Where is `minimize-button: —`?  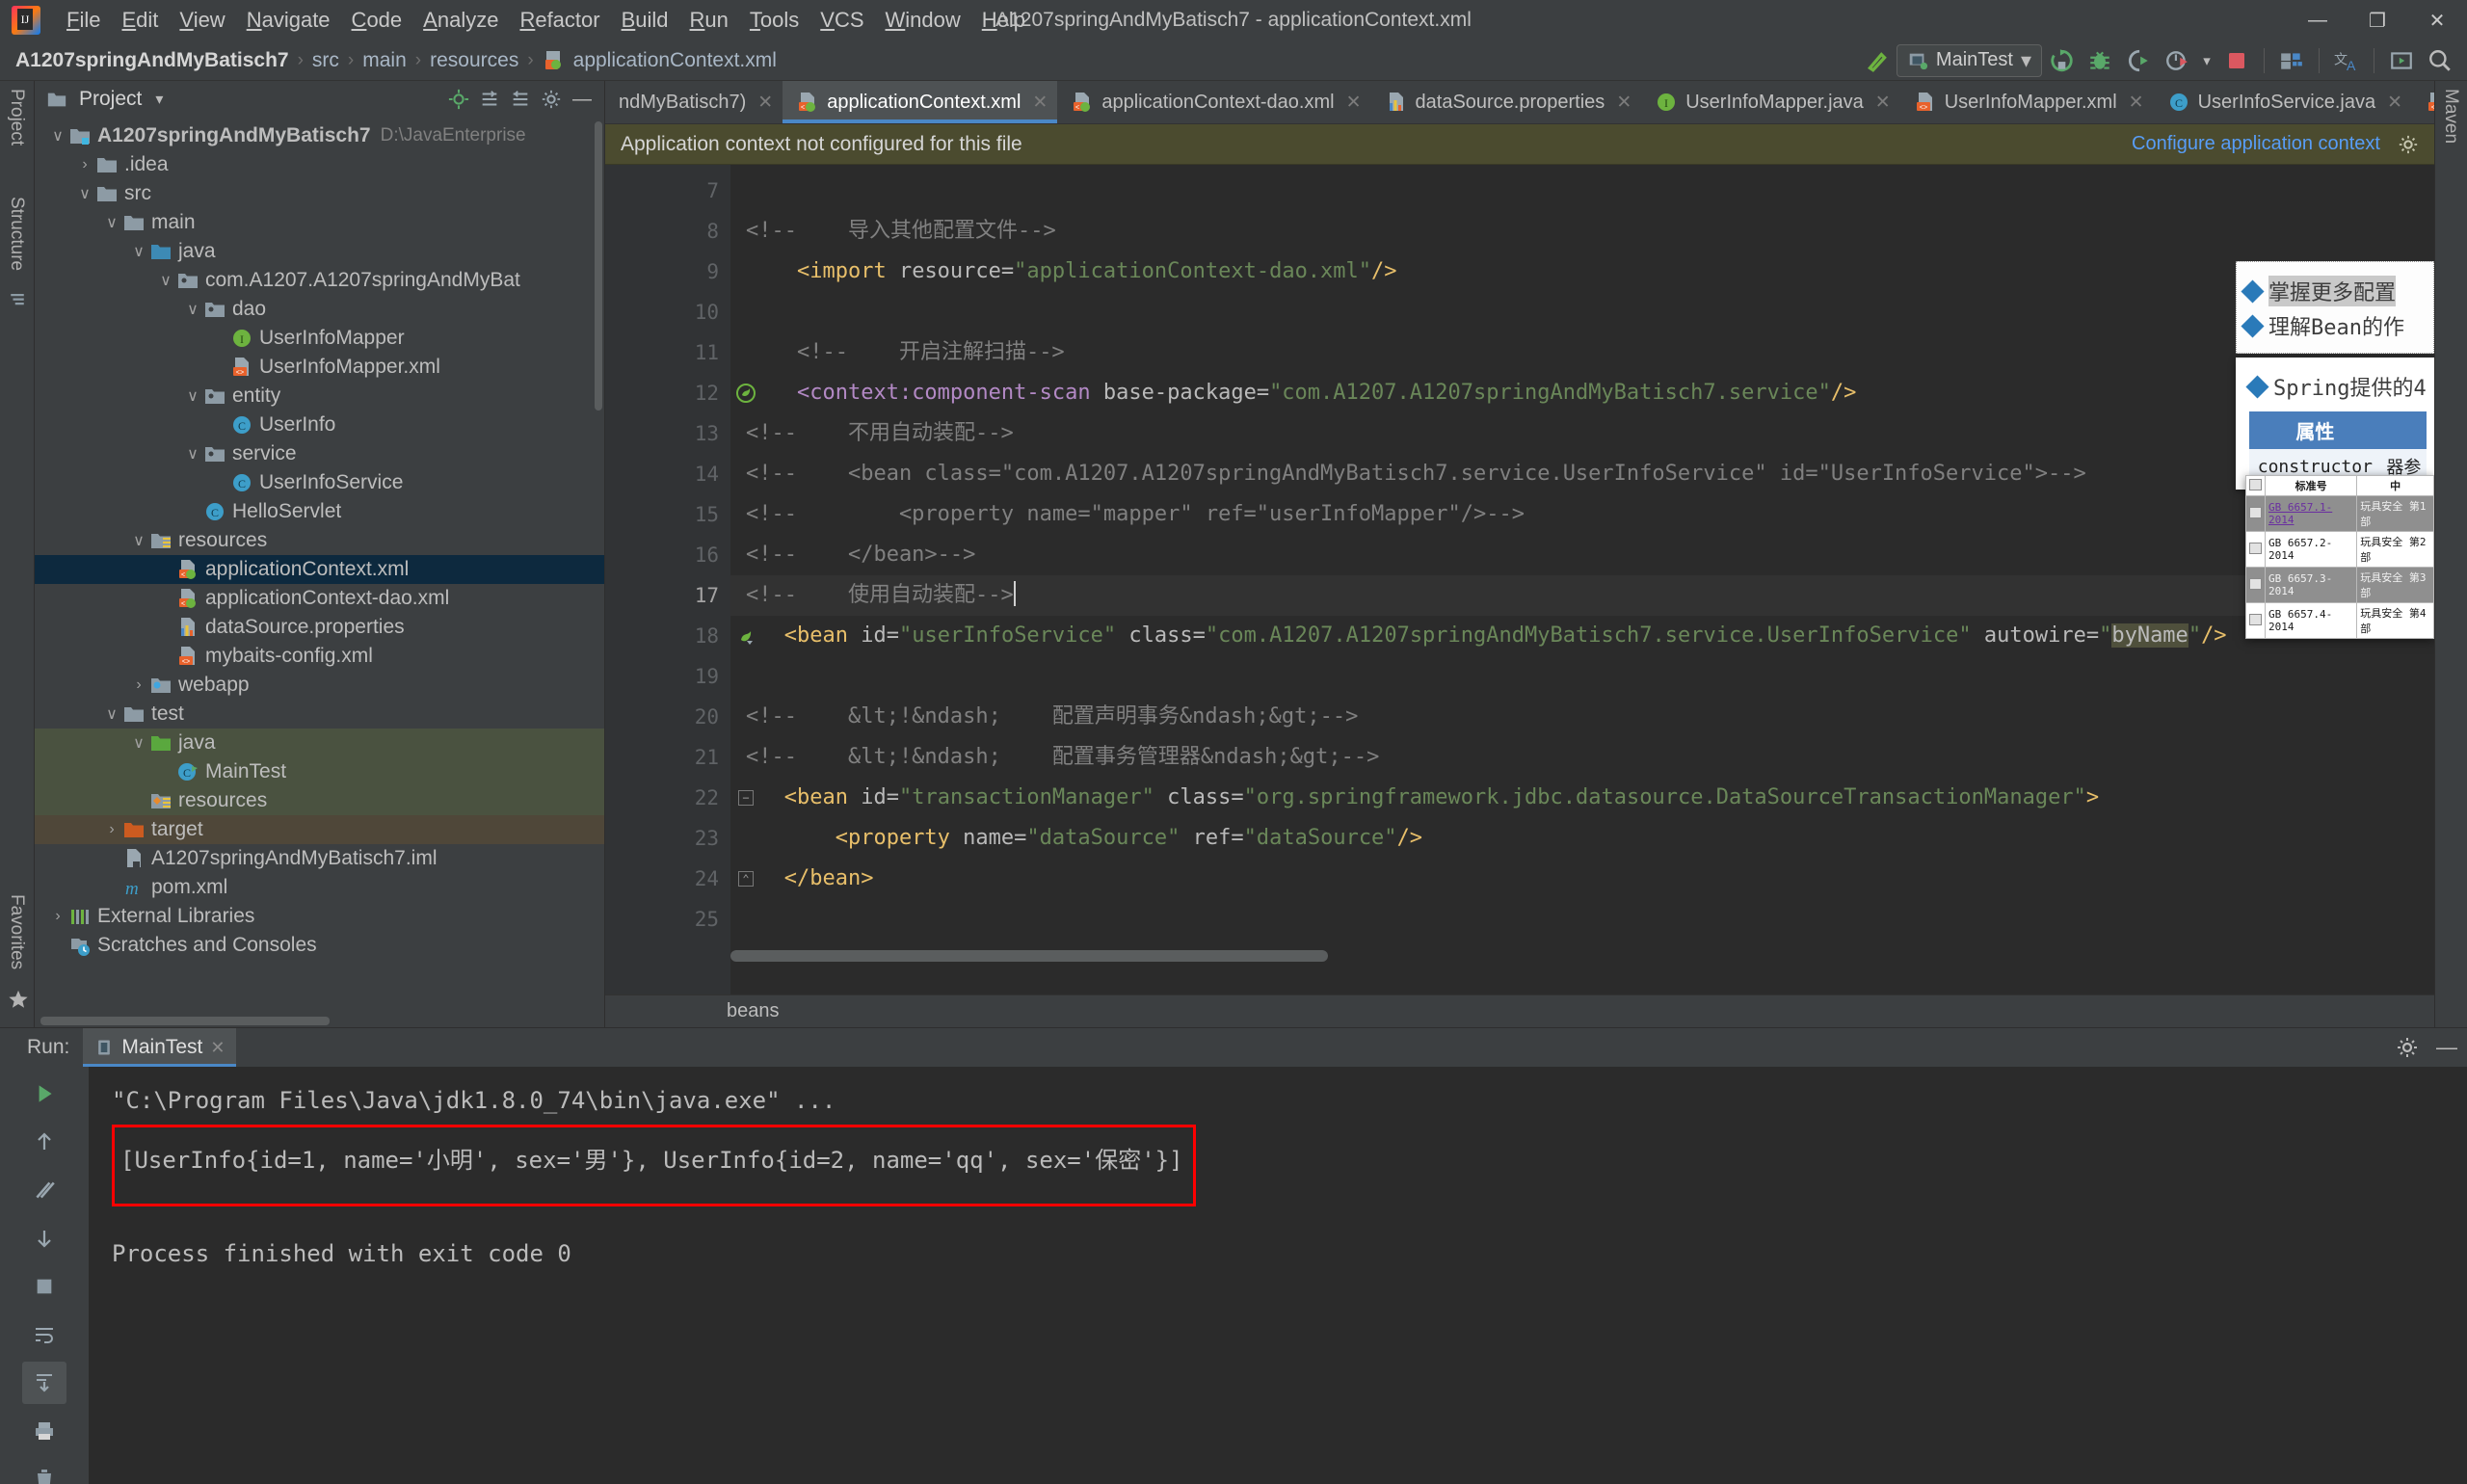 minimize-button: — is located at coordinates (2318, 21).